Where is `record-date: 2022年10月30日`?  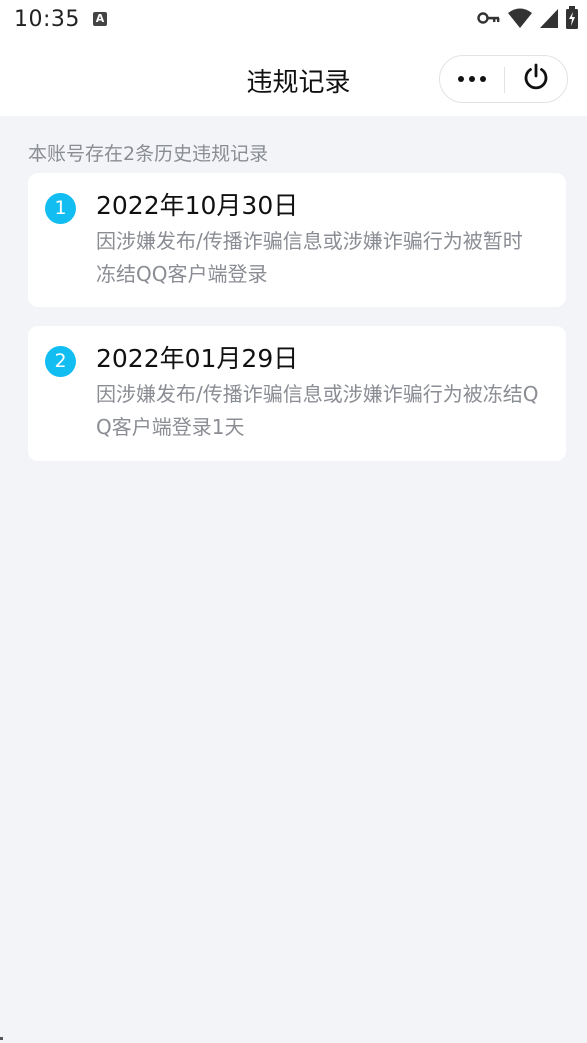 record-date: 2022年10月30日 is located at coordinates (197, 205).